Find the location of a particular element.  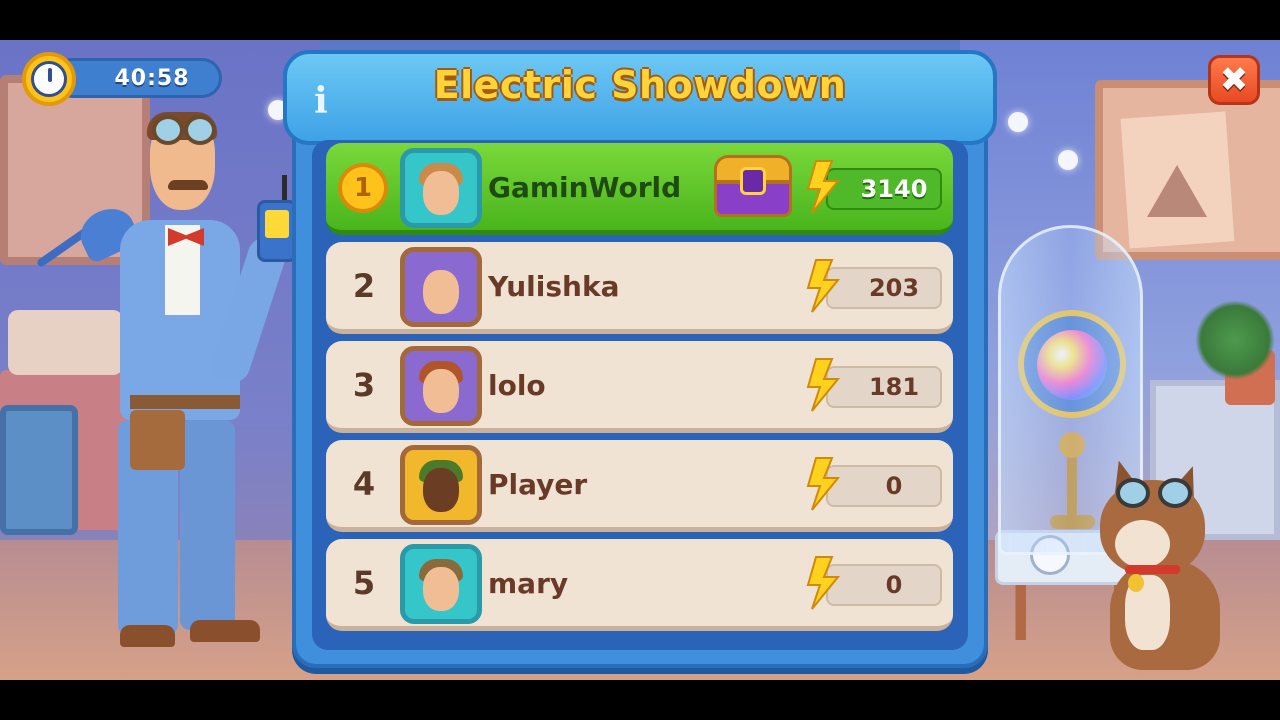

player-name: mary is located at coordinates (528, 583).